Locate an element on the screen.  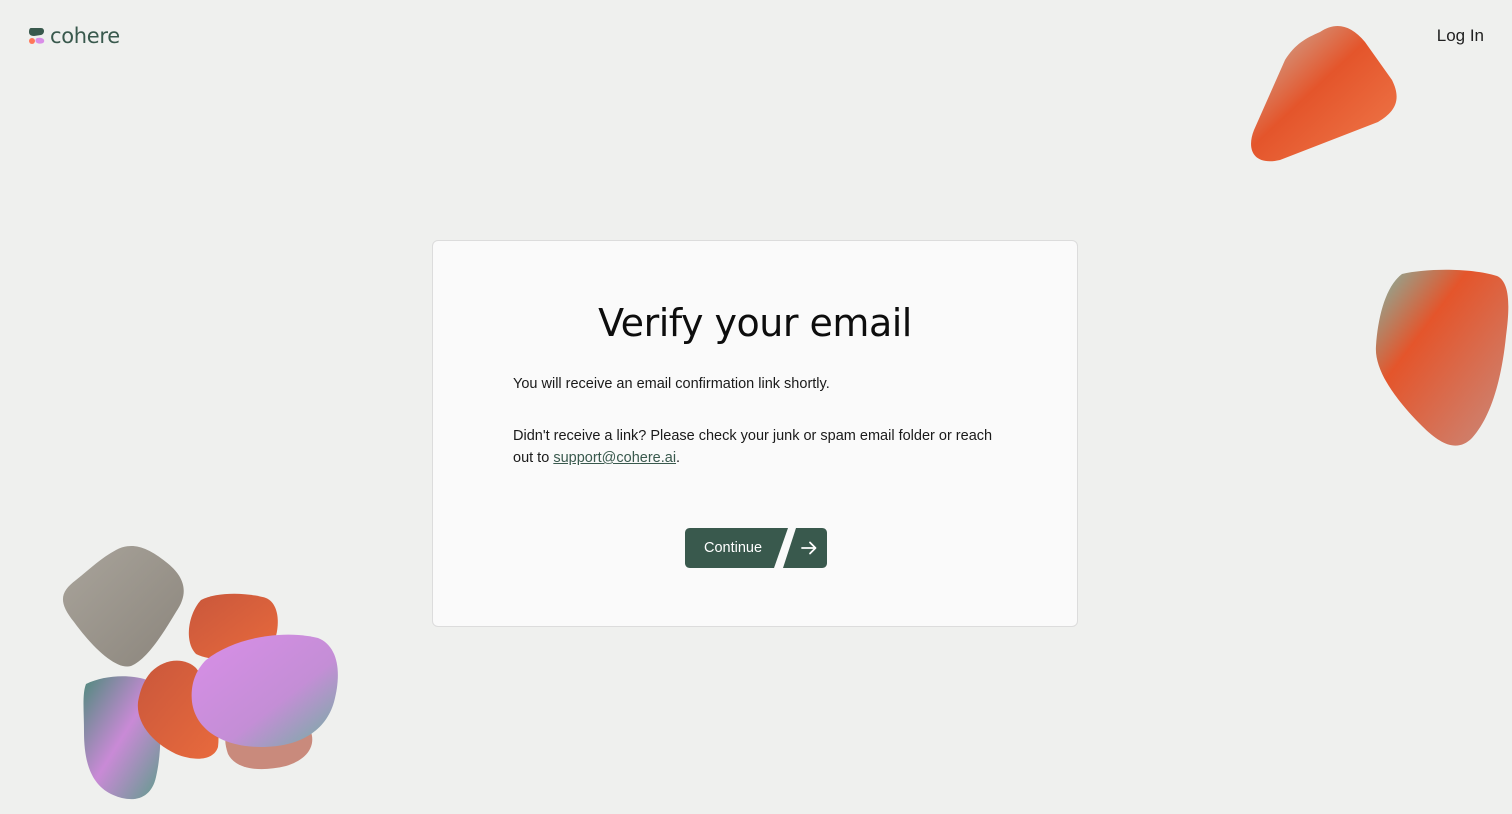
help-message-suffix: . is located at coordinates (678, 458).